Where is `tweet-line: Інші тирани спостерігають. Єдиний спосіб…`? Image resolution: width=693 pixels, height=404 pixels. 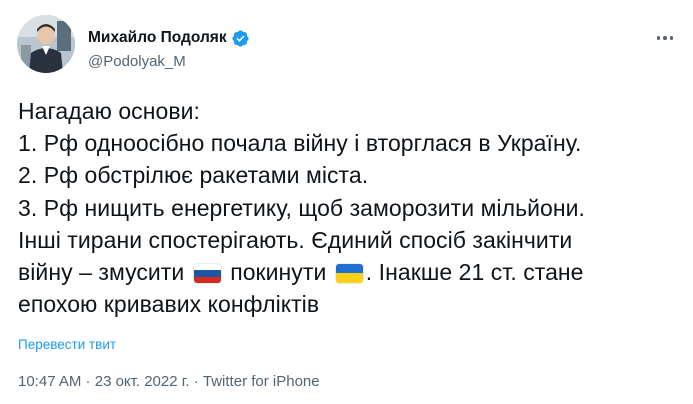 tweet-line: Інші тирани спостерігають. Єдиний спосіб… is located at coordinates (295, 239).